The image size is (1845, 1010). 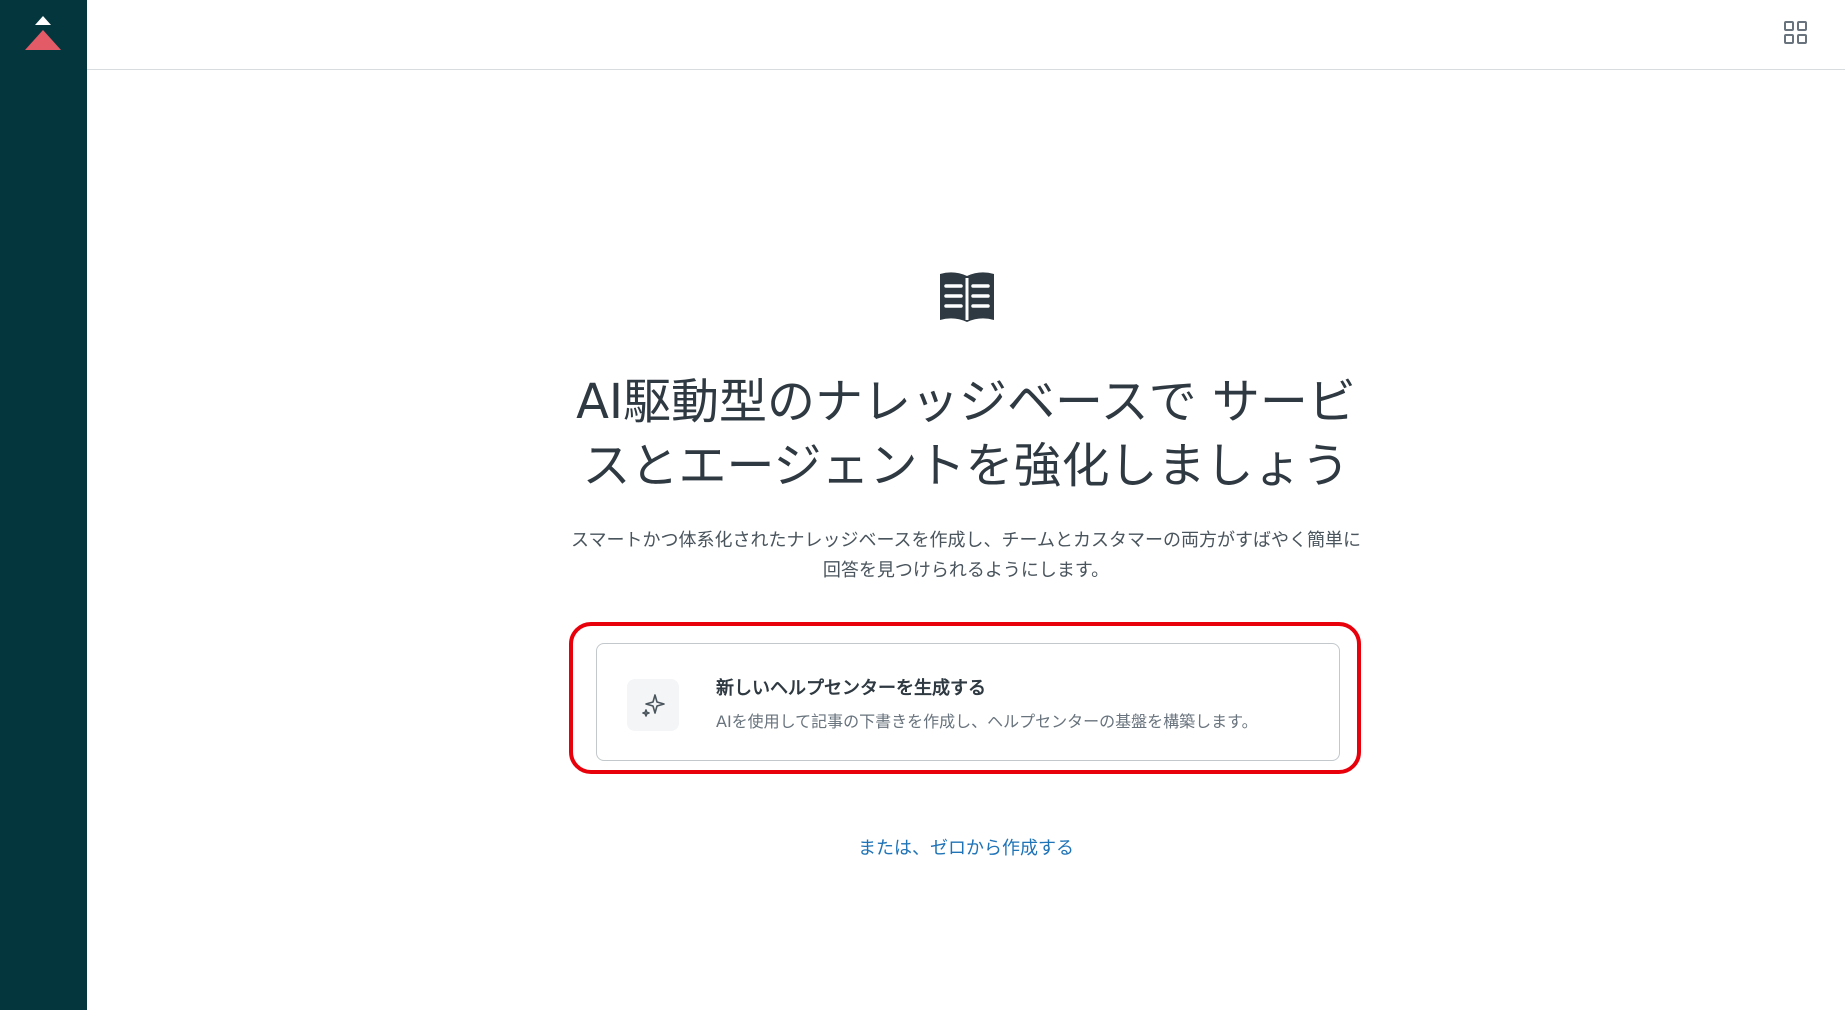 I want to click on sparkle-icon, so click(x=653, y=705).